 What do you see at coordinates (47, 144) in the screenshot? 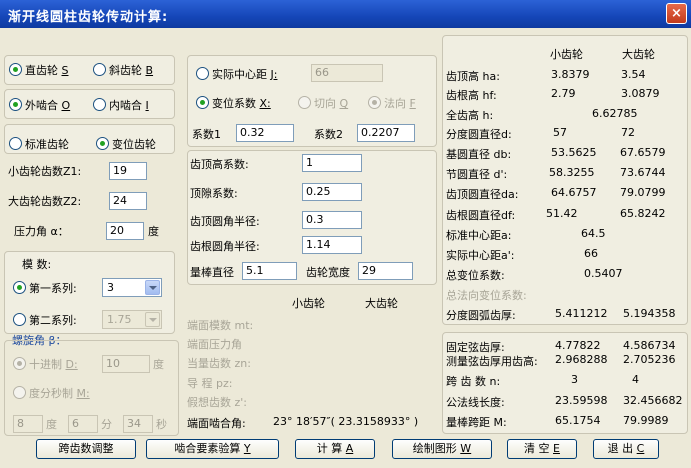
I see `standard-gear-label: 标准齿轮` at bounding box center [47, 144].